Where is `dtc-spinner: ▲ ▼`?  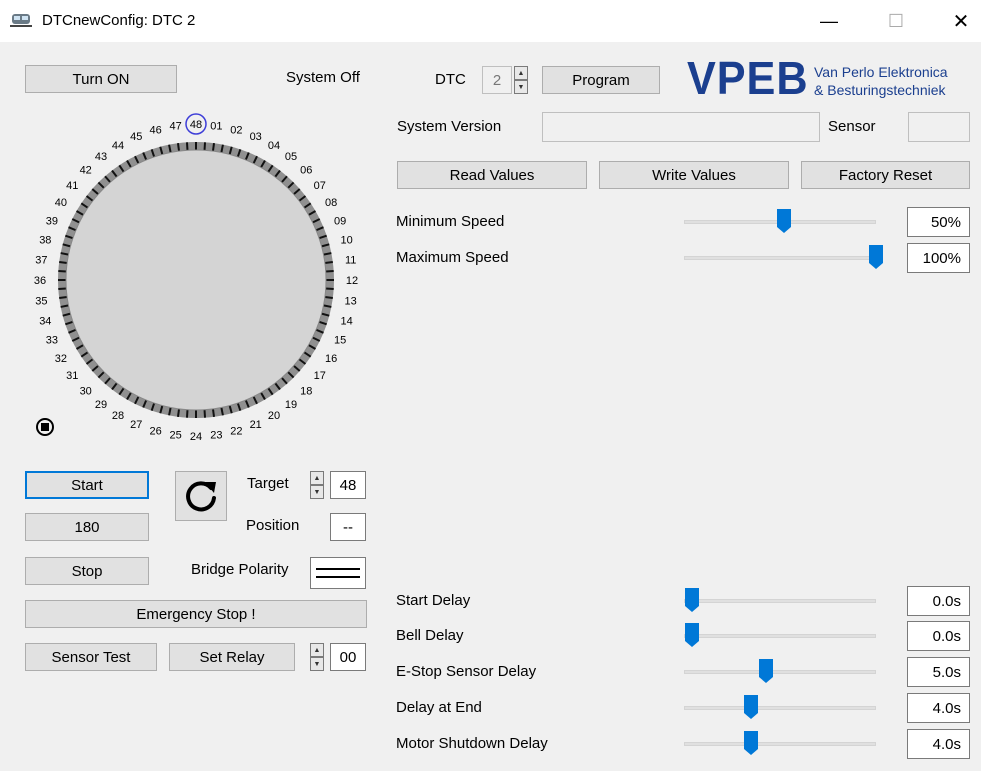
dtc-spinner: ▲ ▼ is located at coordinates (521, 80).